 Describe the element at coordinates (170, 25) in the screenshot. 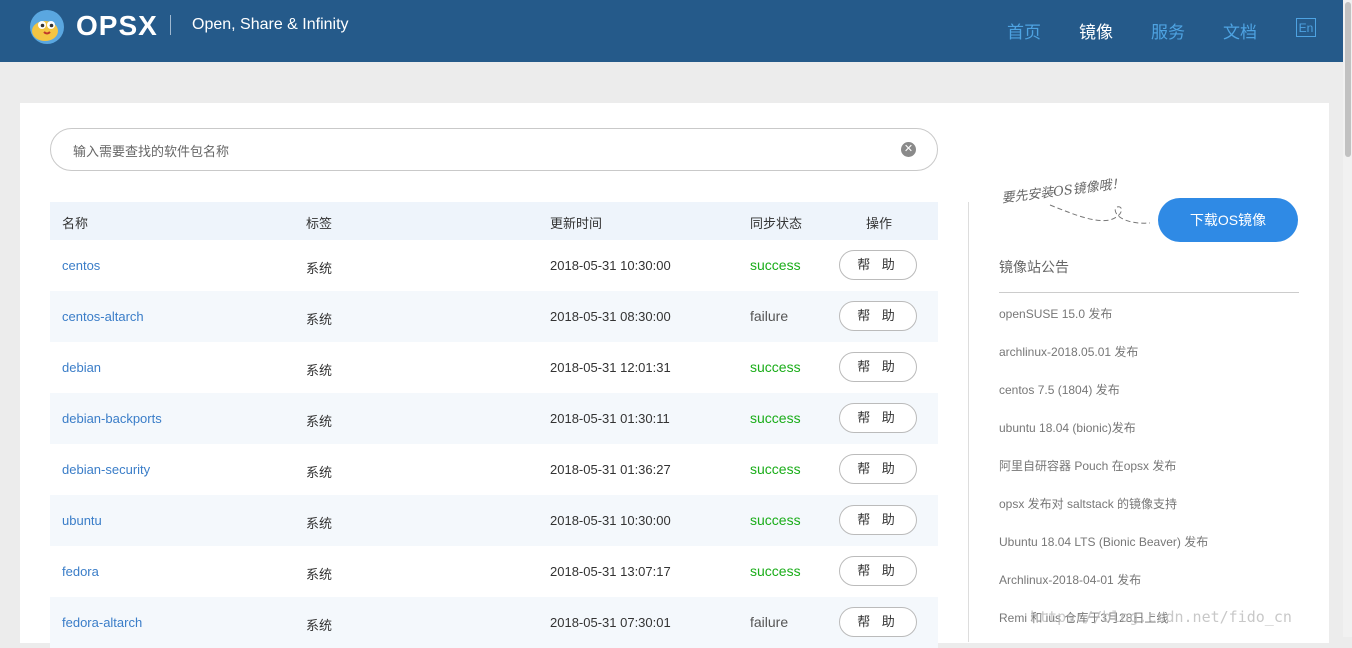

I see `brand-divider` at that location.